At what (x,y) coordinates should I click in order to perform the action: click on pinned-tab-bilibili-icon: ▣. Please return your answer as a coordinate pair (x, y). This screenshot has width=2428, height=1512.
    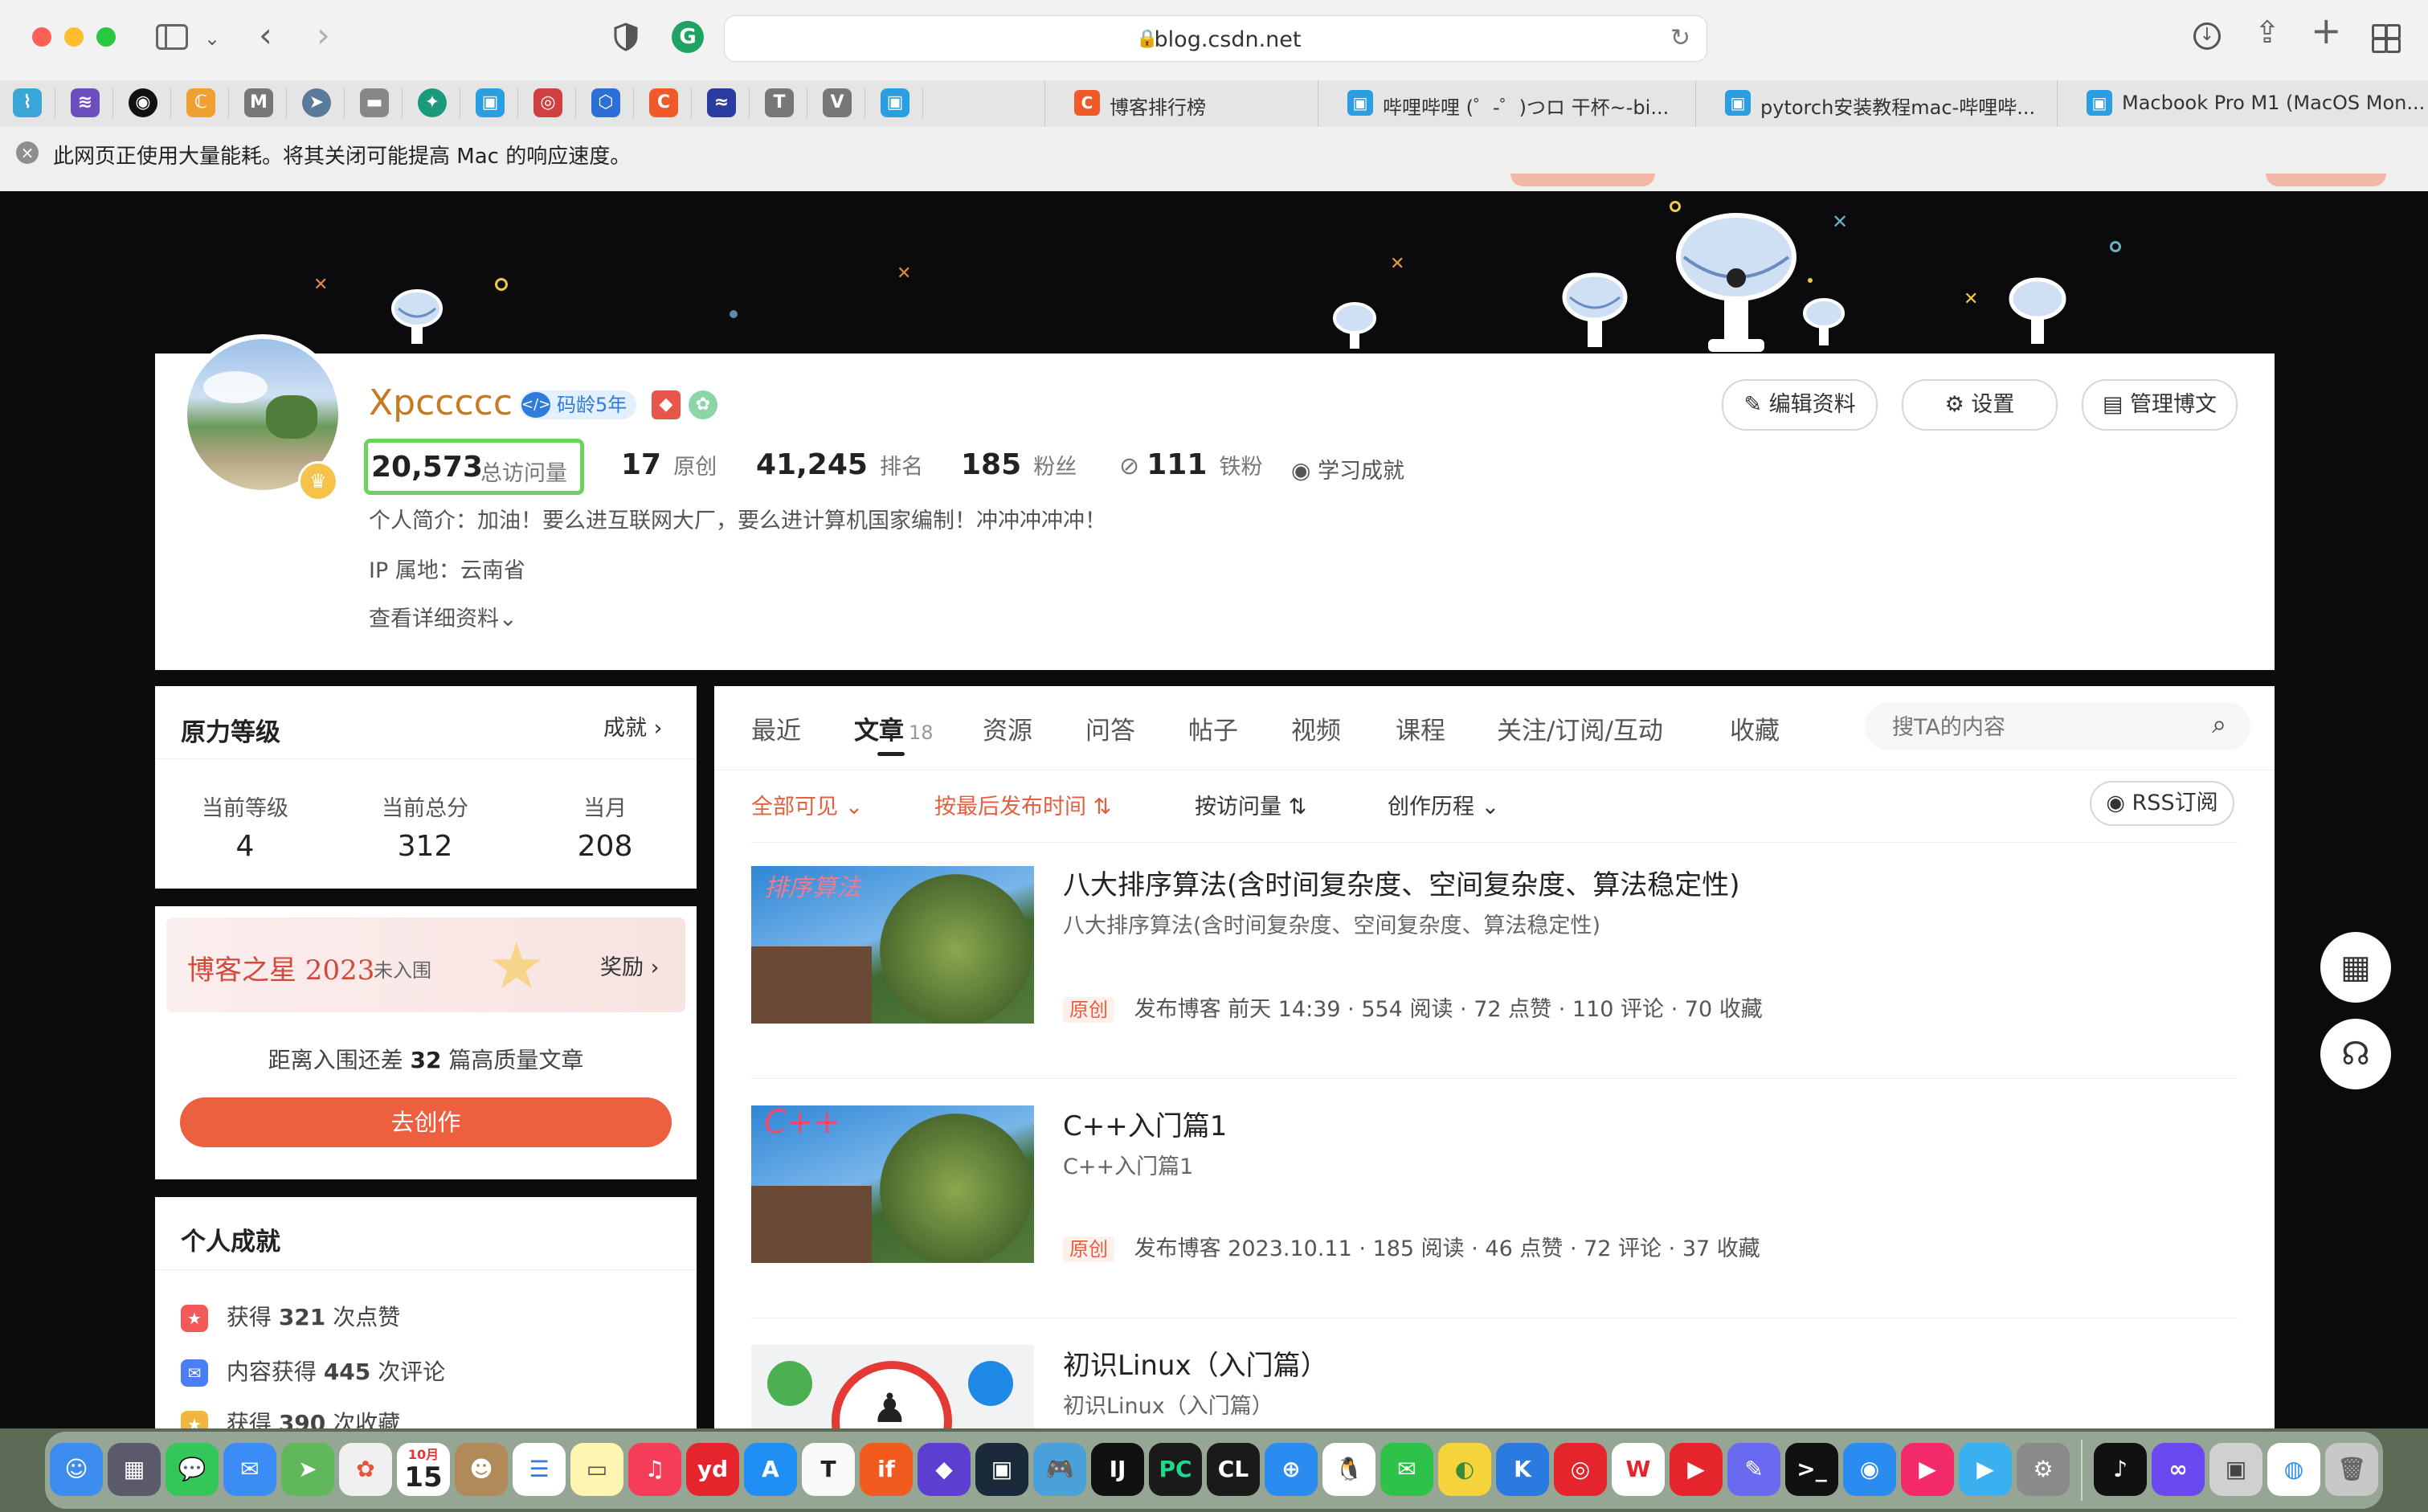
    Looking at the image, I should click on (490, 102).